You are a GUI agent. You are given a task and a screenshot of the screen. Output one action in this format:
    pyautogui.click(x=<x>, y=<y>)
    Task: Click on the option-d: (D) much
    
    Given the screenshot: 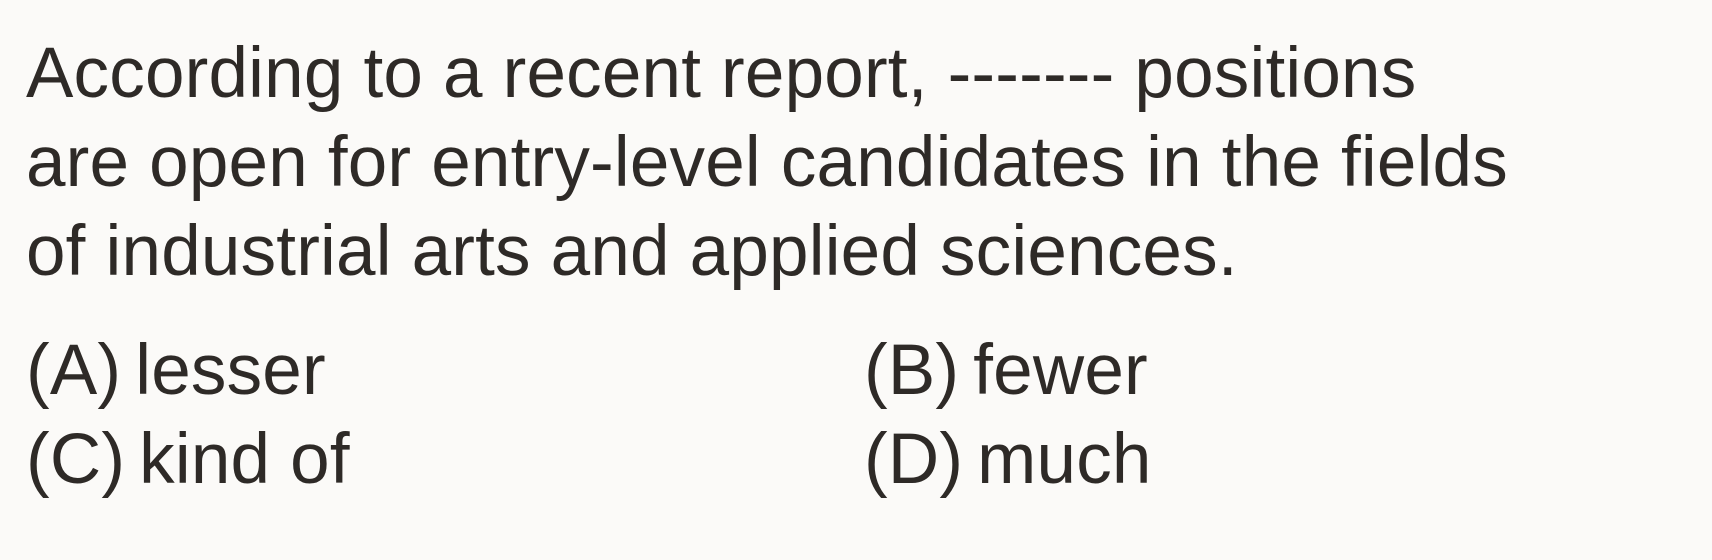 What is the action you would take?
    pyautogui.click(x=1008, y=459)
    